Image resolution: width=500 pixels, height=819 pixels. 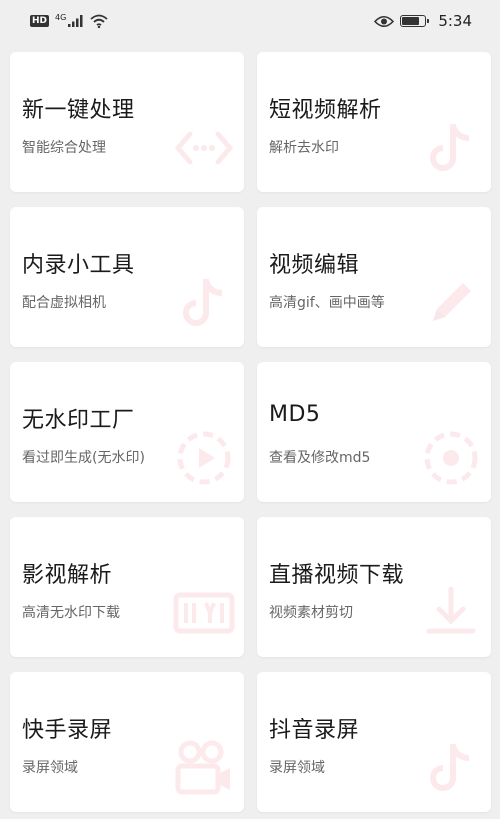 I want to click on card-title: 无水印工厂, so click(x=78, y=420).